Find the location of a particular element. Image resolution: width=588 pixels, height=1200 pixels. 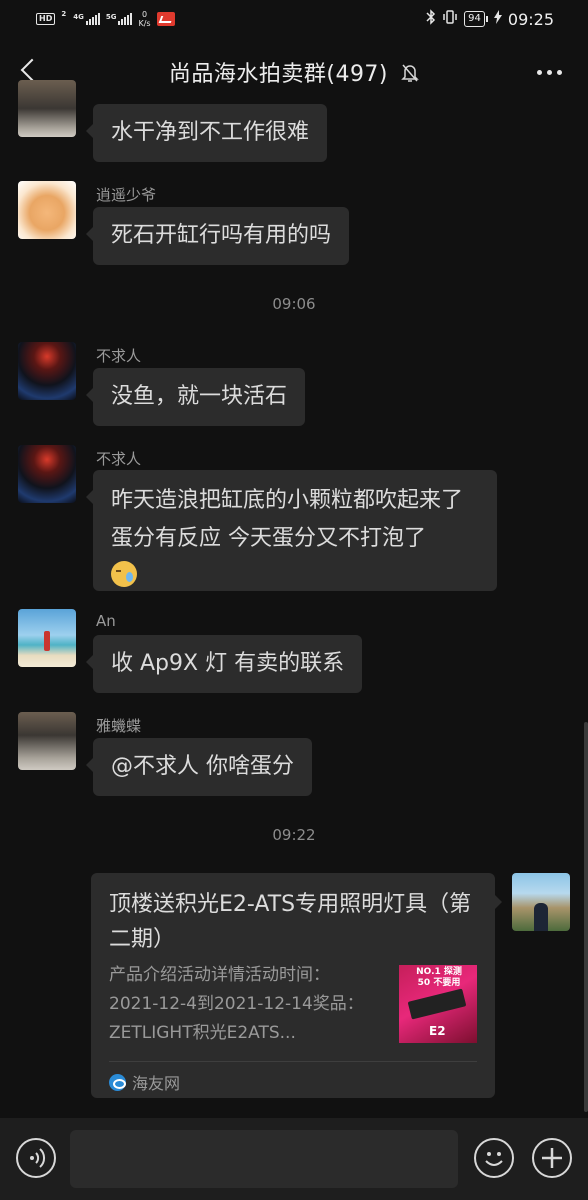

thumbnail-bottom-text: E2 is located at coordinates (437, 1031).